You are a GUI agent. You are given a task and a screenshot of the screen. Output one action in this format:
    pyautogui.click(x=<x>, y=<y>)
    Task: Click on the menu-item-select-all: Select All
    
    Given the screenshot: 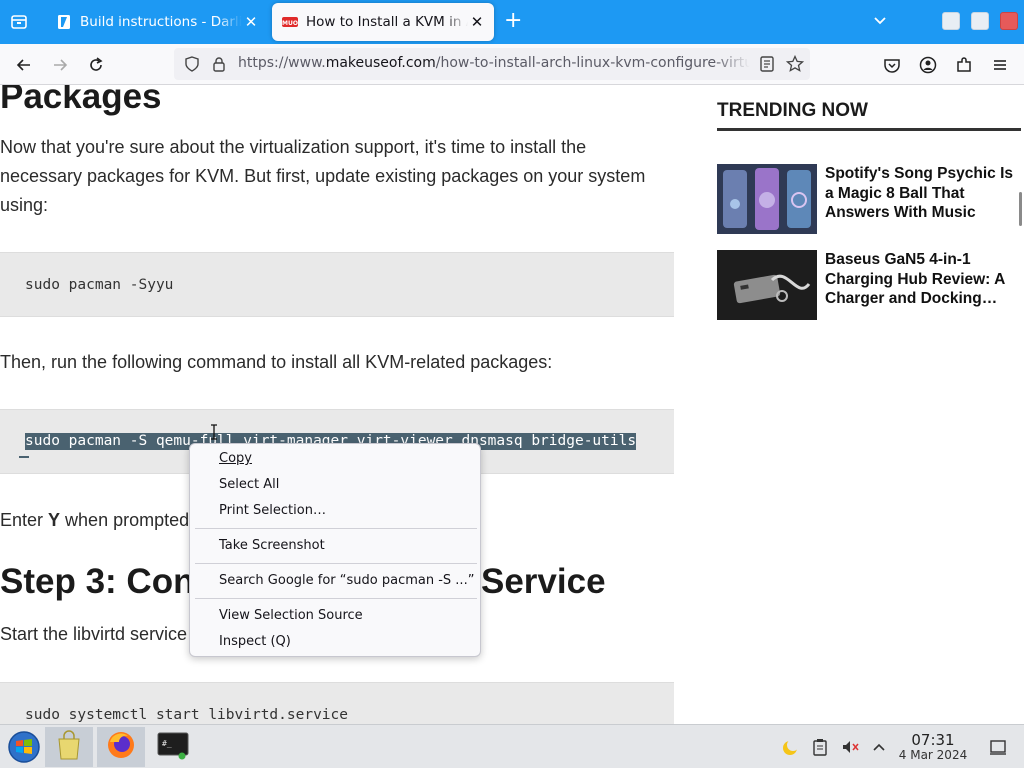 What is the action you would take?
    pyautogui.click(x=249, y=485)
    